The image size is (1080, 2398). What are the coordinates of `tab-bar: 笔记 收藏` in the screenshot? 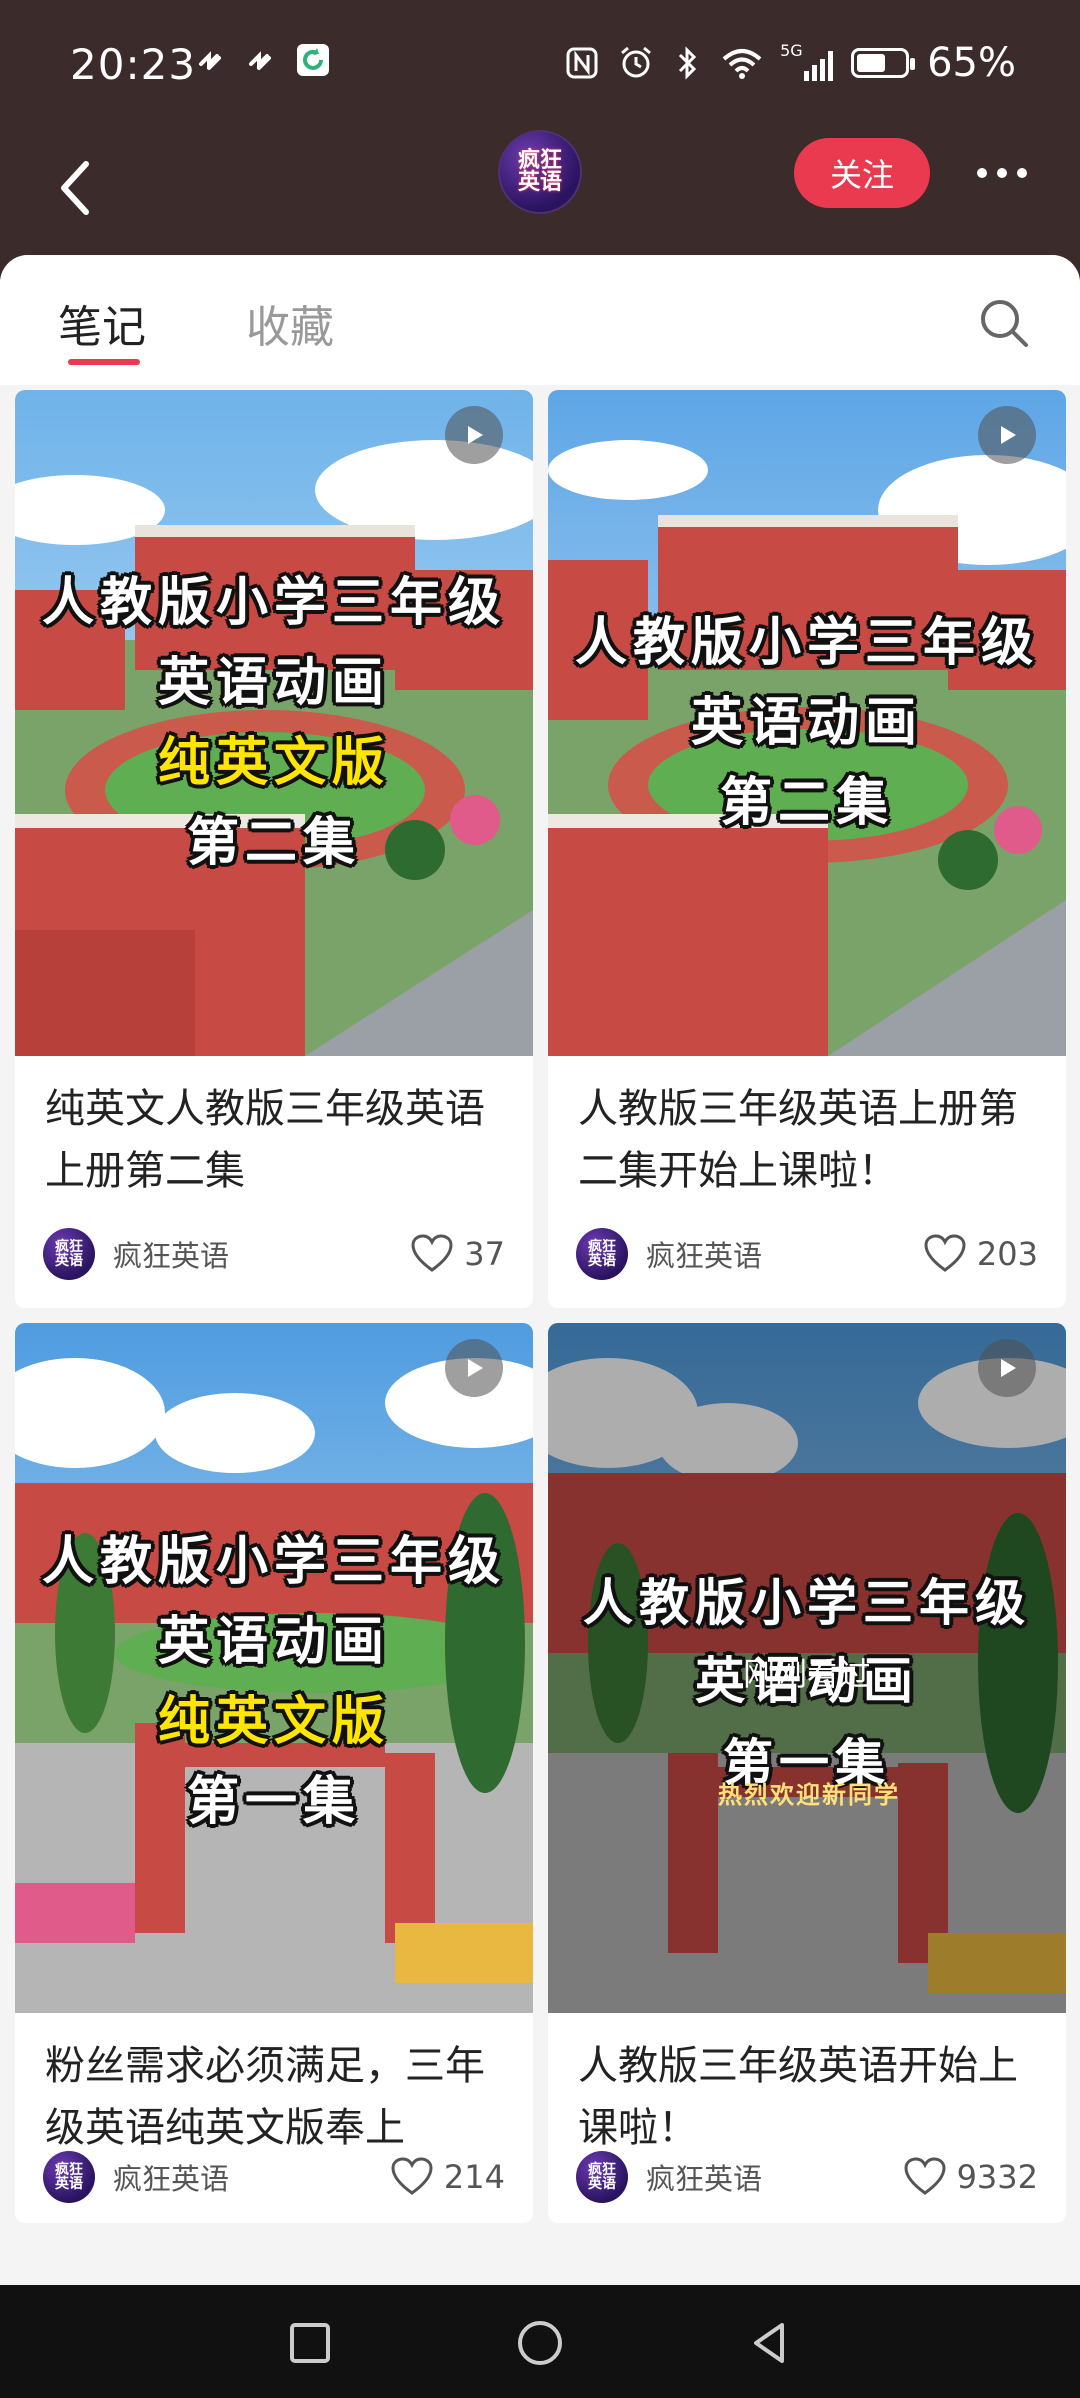 It's located at (540, 320).